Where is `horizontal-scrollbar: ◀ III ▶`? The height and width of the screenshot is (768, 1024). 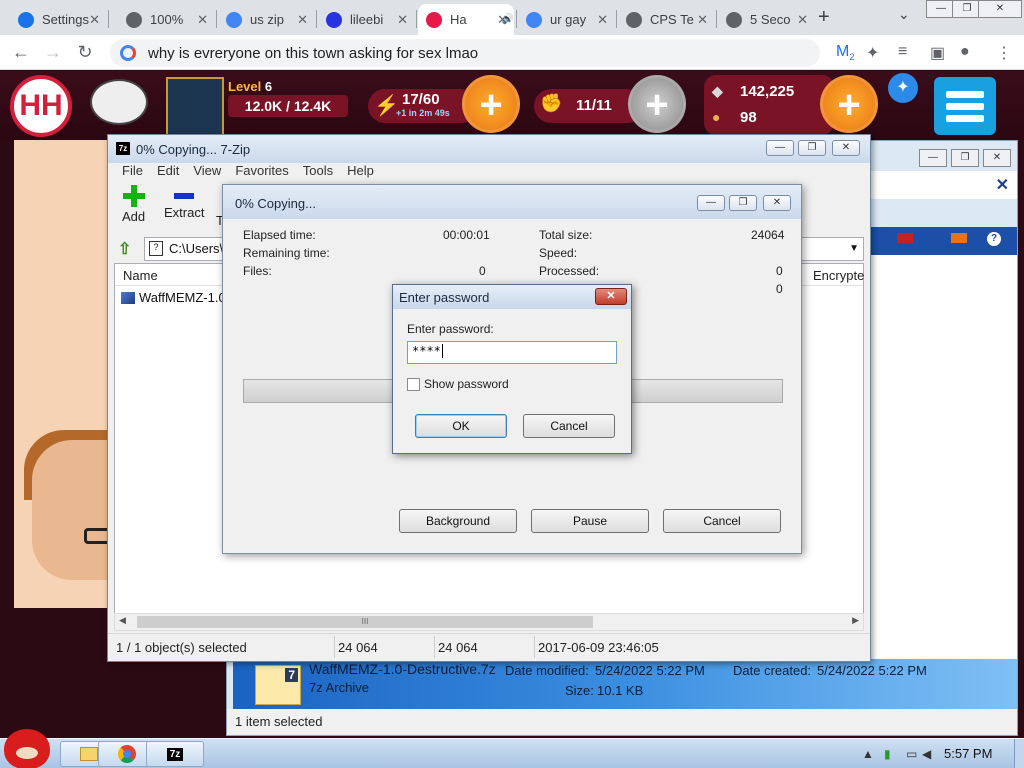 horizontal-scrollbar: ◀ III ▶ is located at coordinates (489, 622).